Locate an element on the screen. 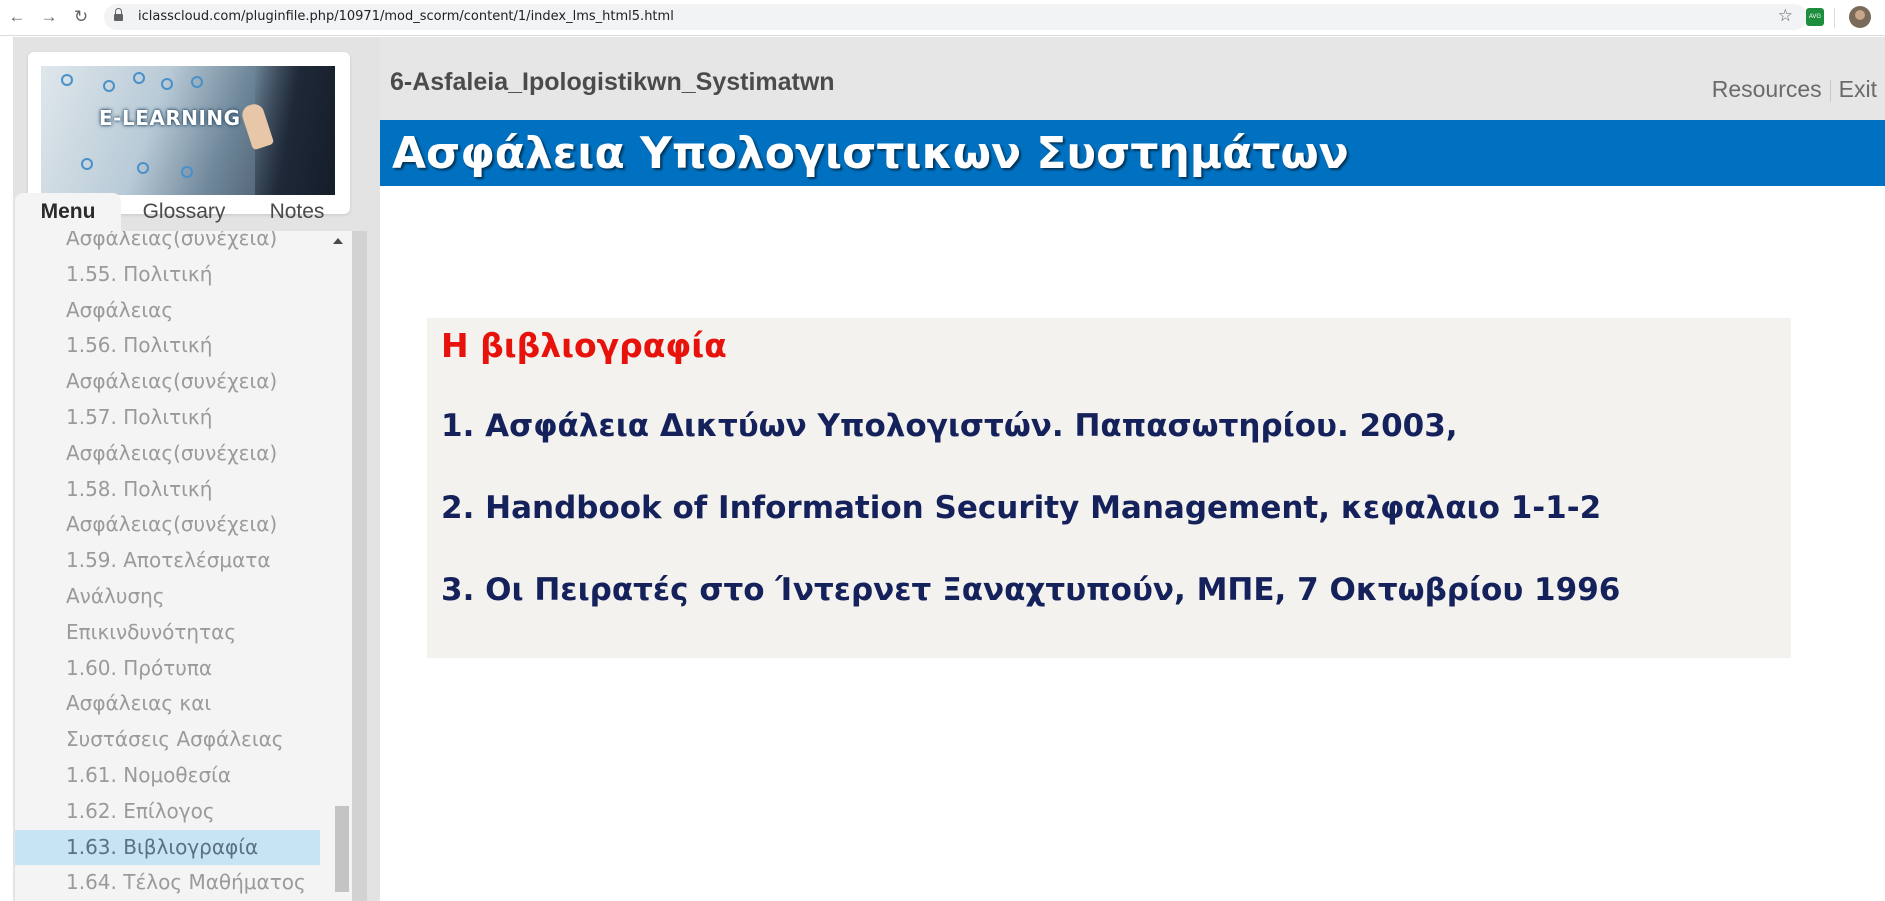 Image resolution: width=1885 pixels, height=901 pixels. menu-item: Συστάσεις Ασφάλειας is located at coordinates (167, 740).